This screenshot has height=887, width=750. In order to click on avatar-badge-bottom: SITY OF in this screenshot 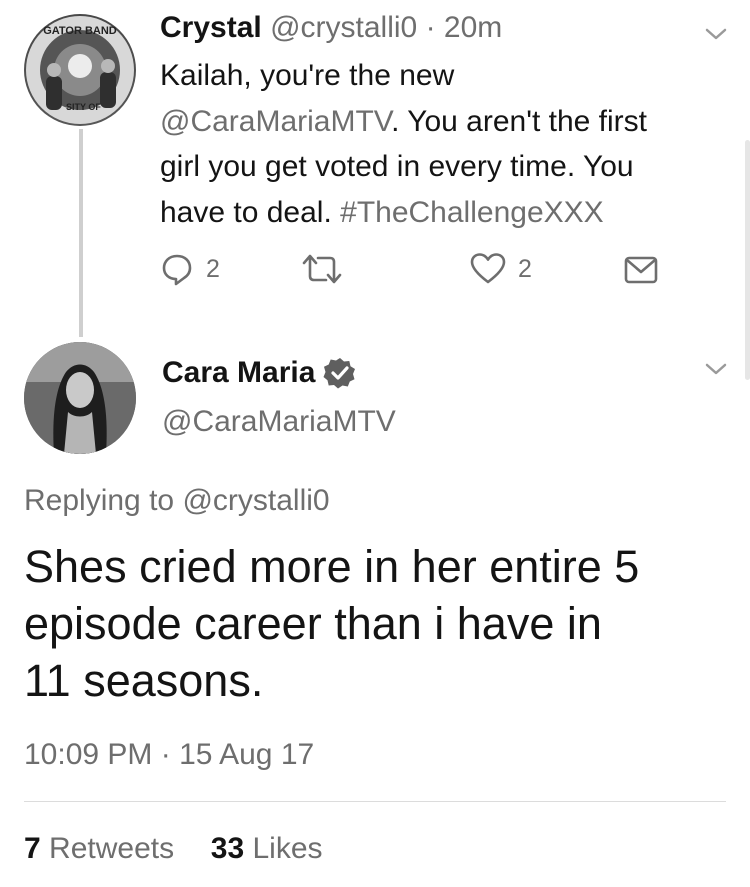, I will do `click(83, 107)`.